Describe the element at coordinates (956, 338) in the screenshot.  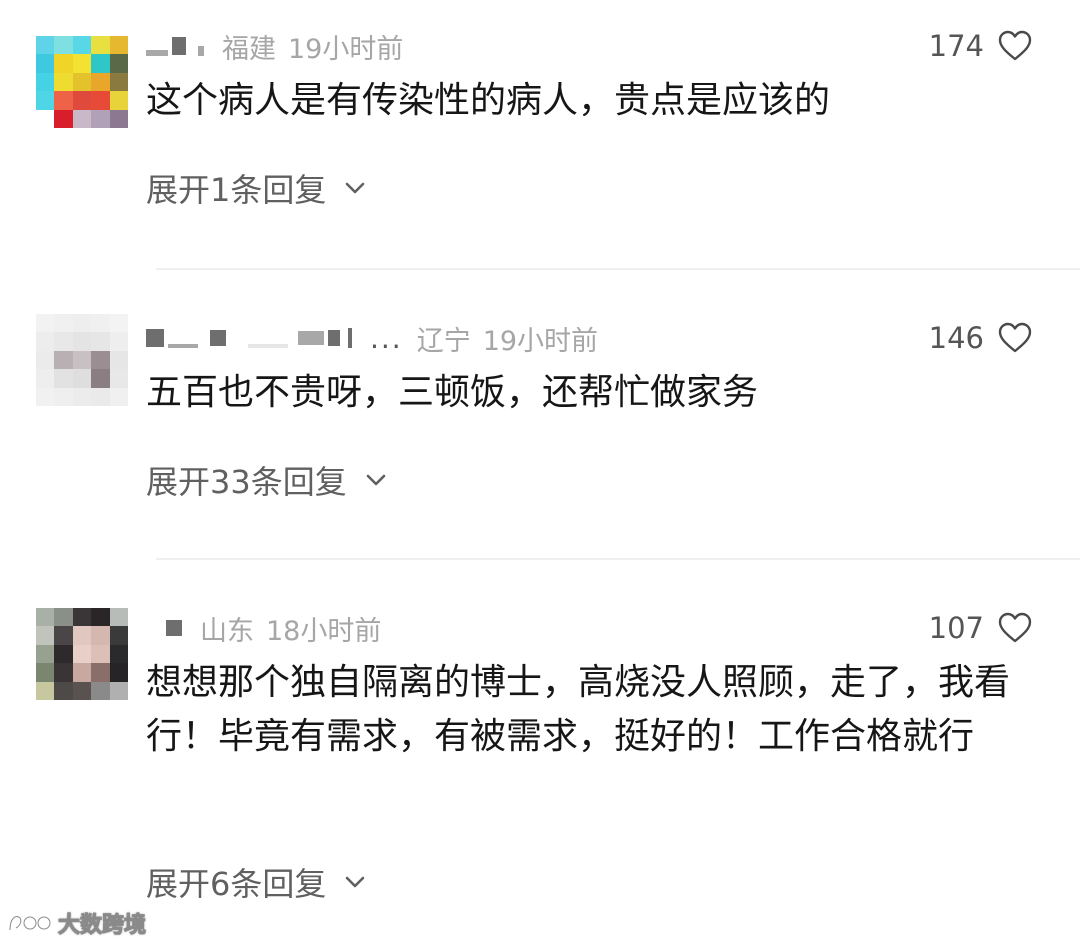
I see `like-count: 146` at that location.